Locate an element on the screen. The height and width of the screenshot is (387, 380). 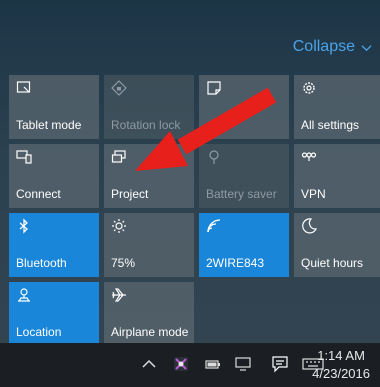
tile-vpn: VPN is located at coordinates (337, 176).